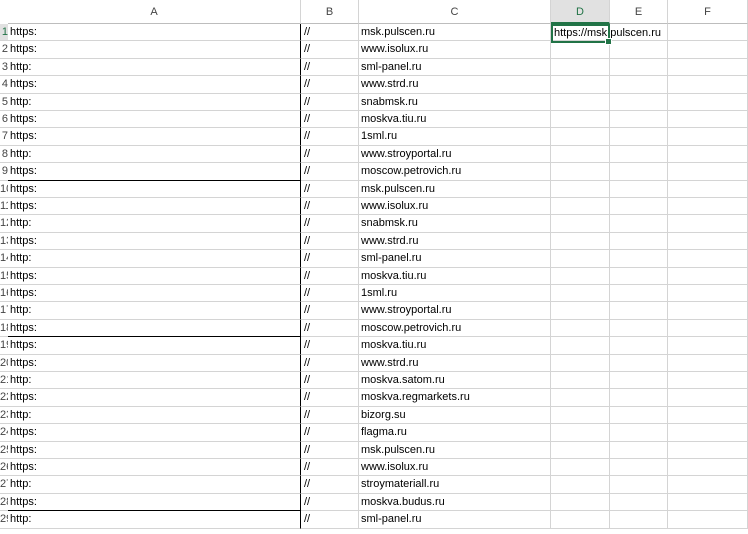 This screenshot has width=748, height=534. I want to click on cell-f6, so click(708, 120).